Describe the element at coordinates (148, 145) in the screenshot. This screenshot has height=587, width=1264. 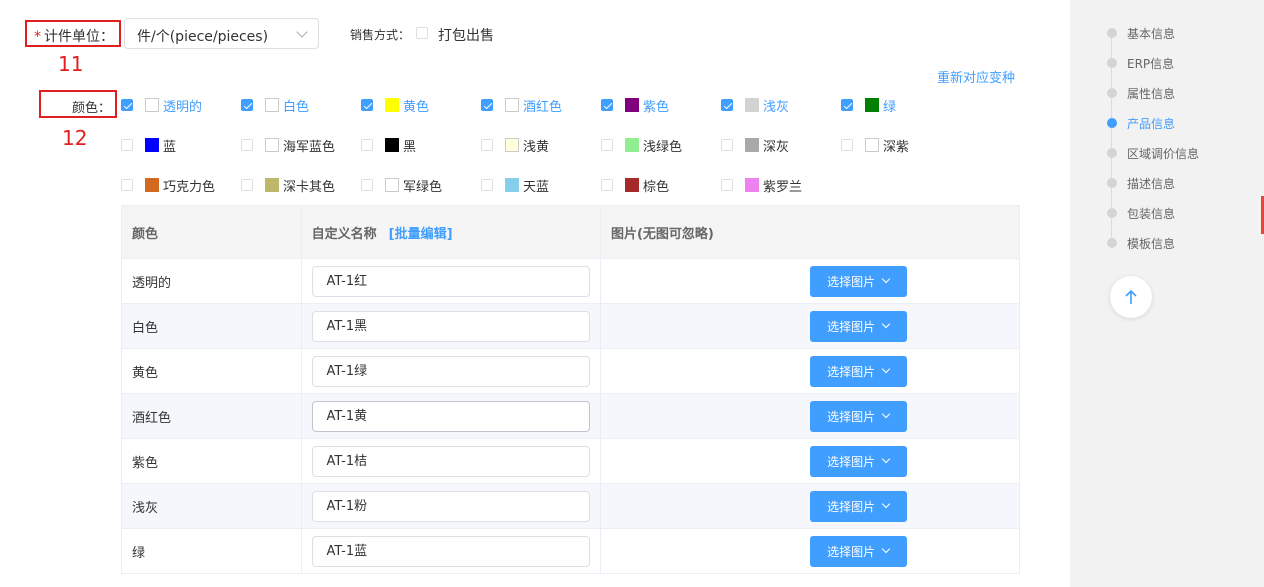
I see `color-option: 蓝` at that location.